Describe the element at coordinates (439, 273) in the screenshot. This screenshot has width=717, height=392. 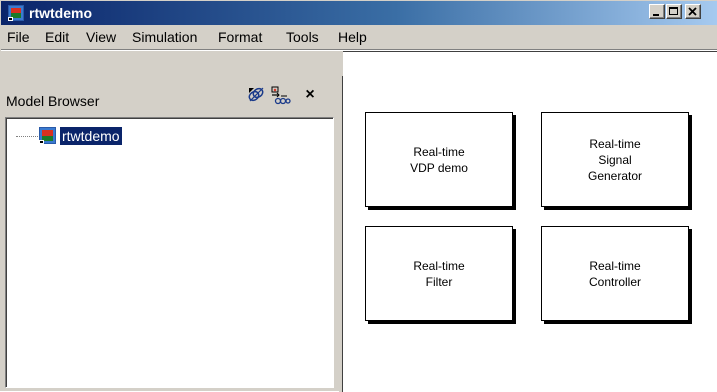
I see `block-filter: Real-time Filter` at that location.